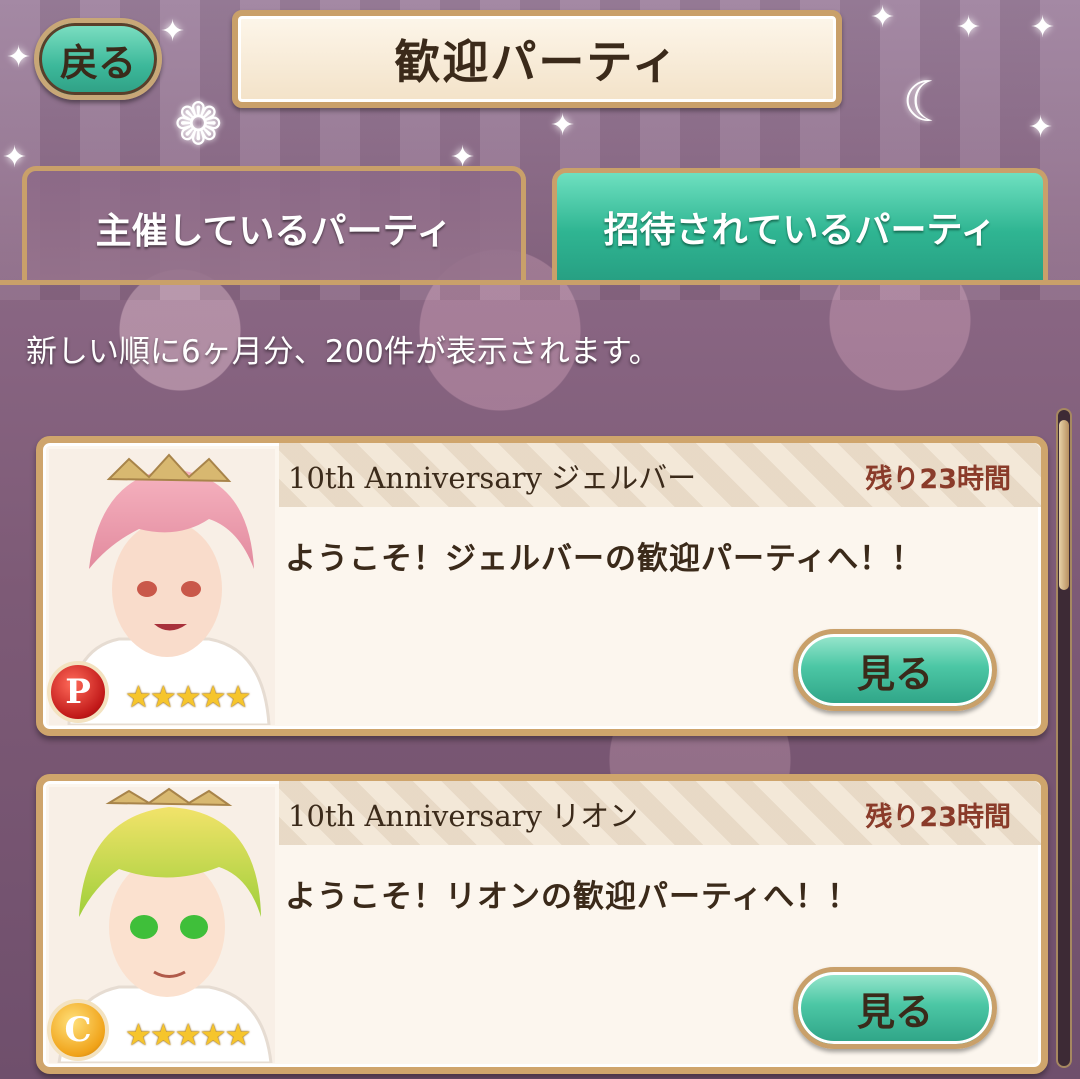 This screenshot has width=1080, height=1079. I want to click on flower-ornament-icon: ❁, so click(198, 124).